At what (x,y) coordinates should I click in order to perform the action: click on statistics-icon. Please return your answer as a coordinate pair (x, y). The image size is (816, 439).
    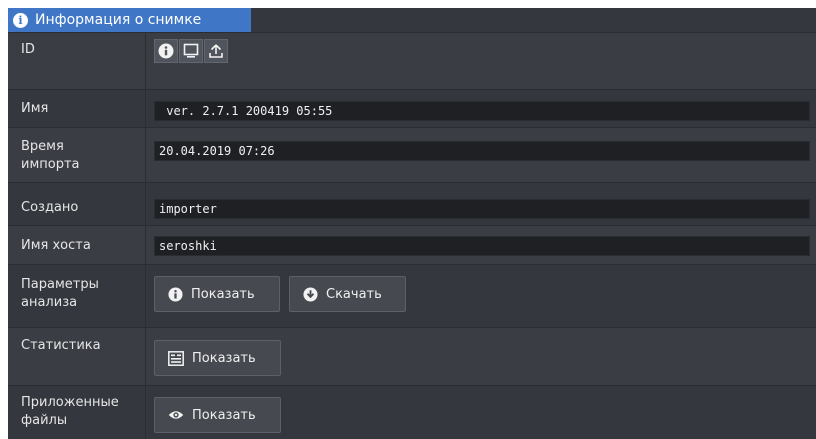
    Looking at the image, I should click on (176, 358).